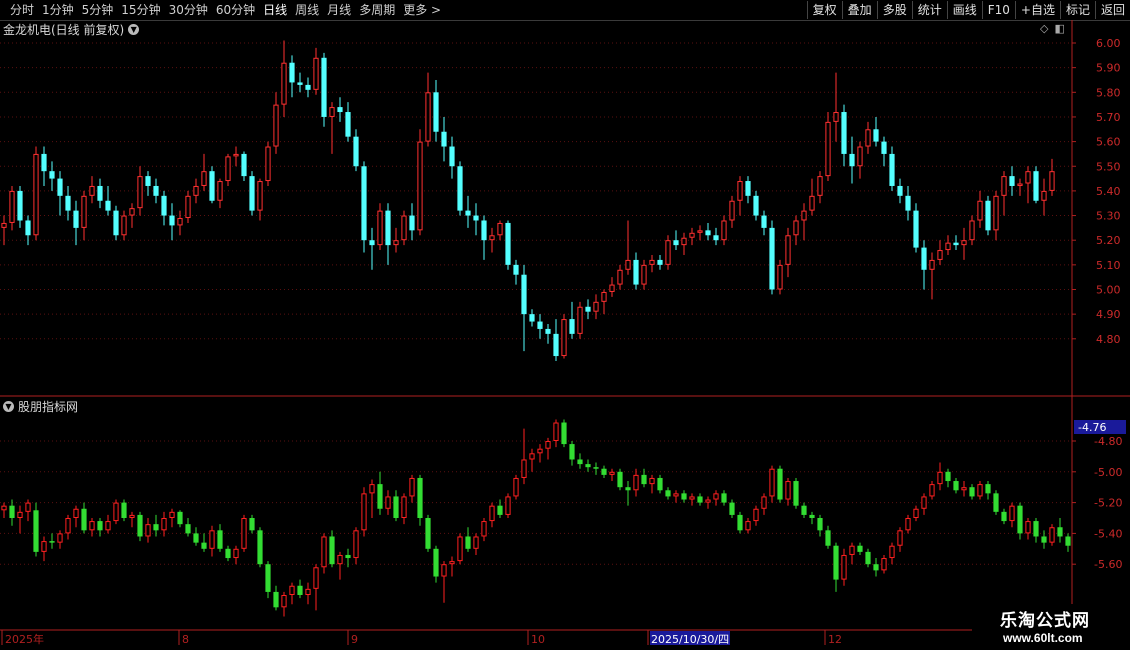  What do you see at coordinates (1045, 620) in the screenshot?
I see `watermark-title: 乐淘公式网` at bounding box center [1045, 620].